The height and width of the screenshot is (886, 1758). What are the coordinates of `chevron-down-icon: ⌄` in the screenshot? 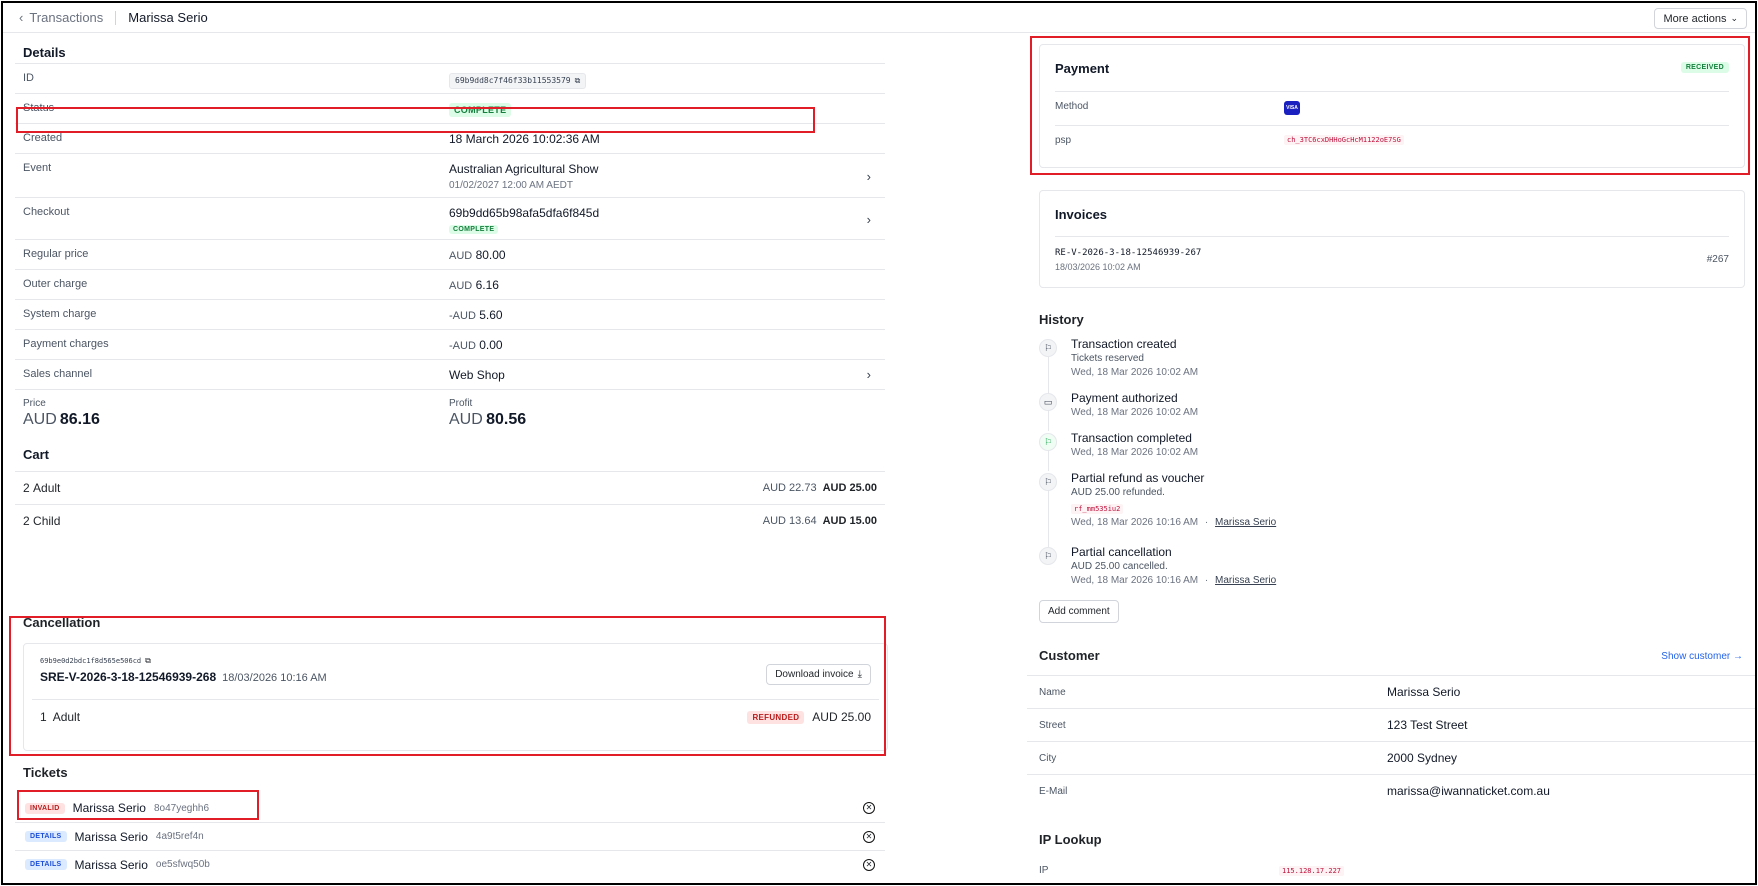 It's located at (1734, 18).